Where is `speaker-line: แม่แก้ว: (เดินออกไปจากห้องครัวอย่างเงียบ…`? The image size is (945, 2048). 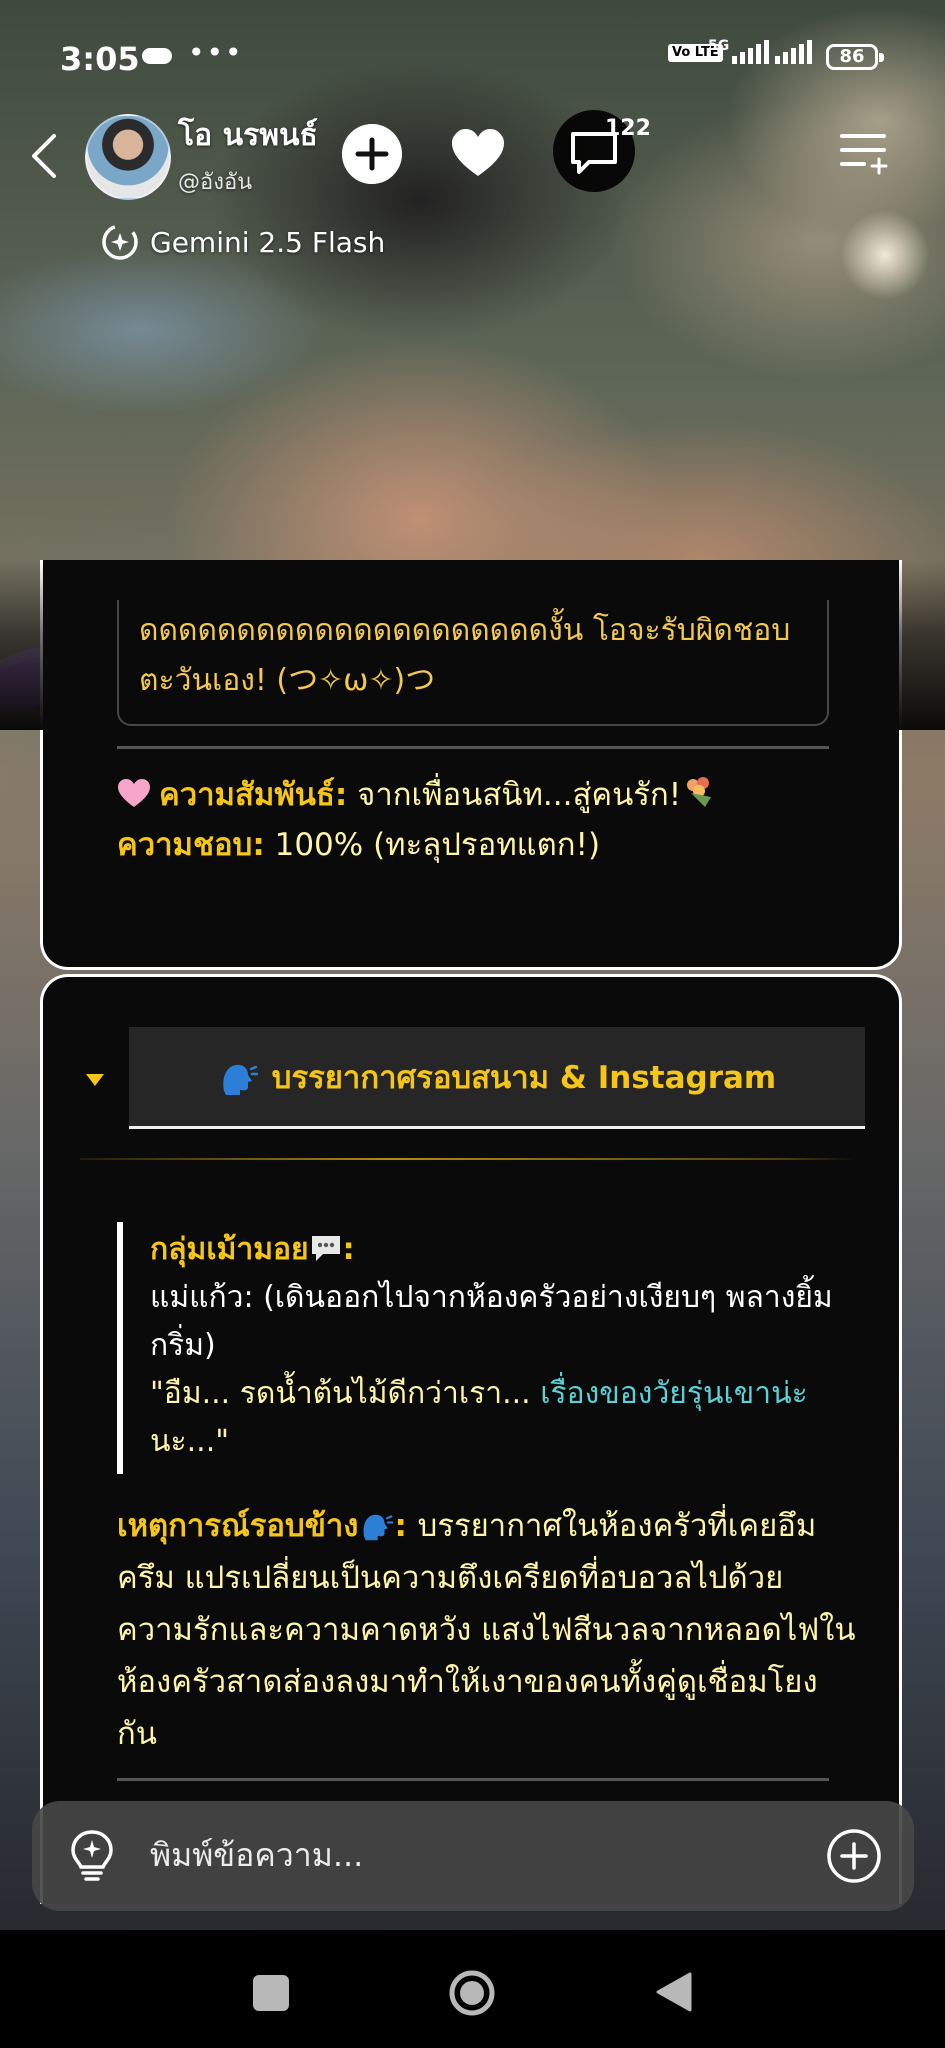 speaker-line: แม่แก้ว: (เดินออกไปจากห้องครัวอย่างเงียบ… is located at coordinates (491, 1321).